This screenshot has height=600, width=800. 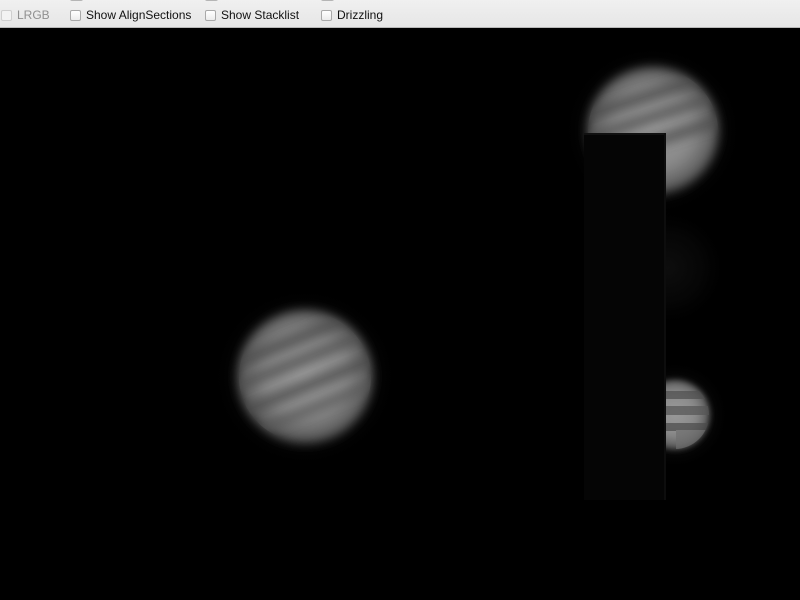 What do you see at coordinates (360, 15) in the screenshot?
I see `drizzling-label: Drizzling` at bounding box center [360, 15].